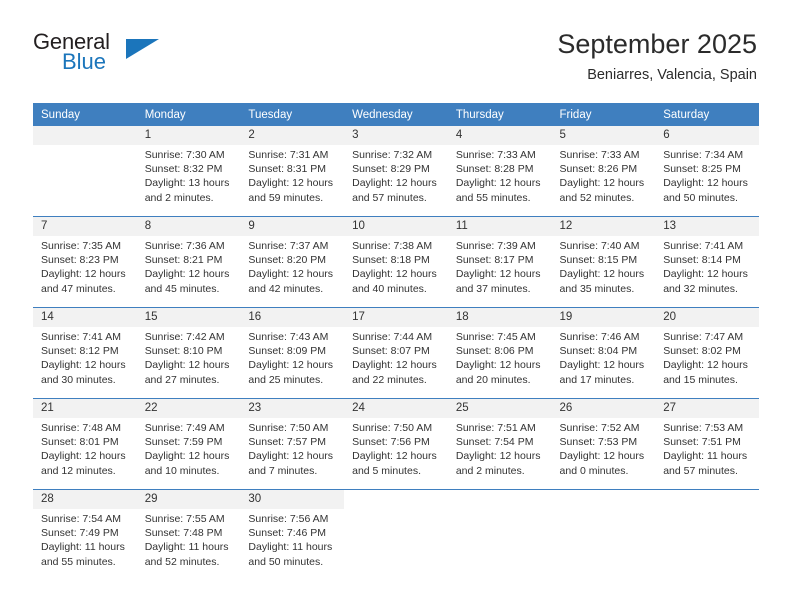  What do you see at coordinates (85, 408) in the screenshot?
I see `day-number: 21` at bounding box center [85, 408].